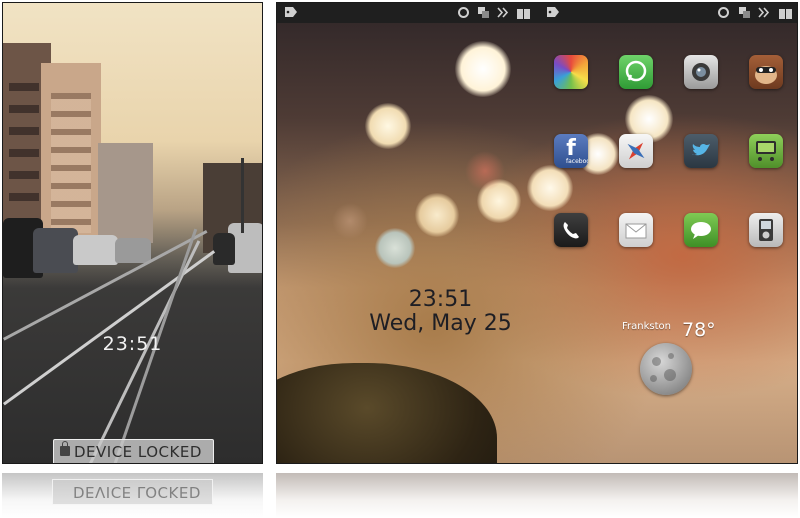 This screenshot has height=518, width=800. Describe the element at coordinates (571, 72) in the screenshot. I see `photos-app-icon` at that location.